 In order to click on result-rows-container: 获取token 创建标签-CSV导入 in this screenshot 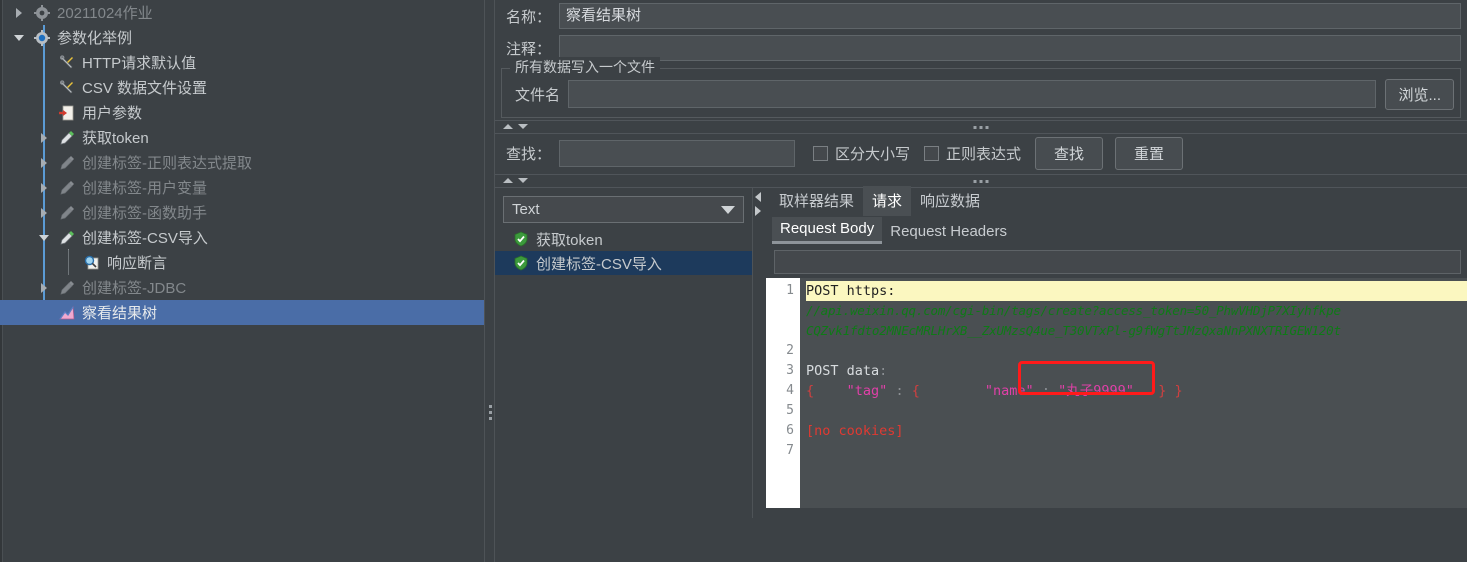, I will do `click(623, 251)`.